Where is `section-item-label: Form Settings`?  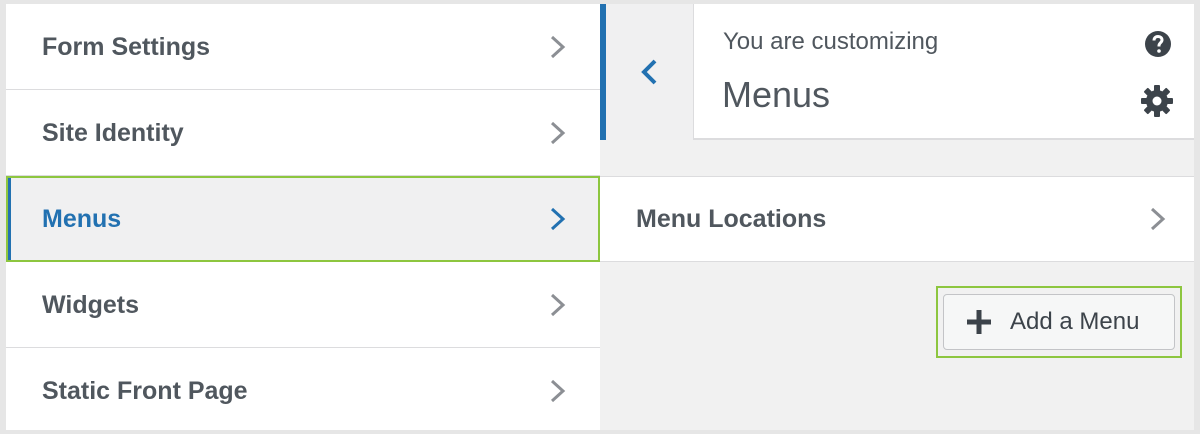
section-item-label: Form Settings is located at coordinates (126, 47).